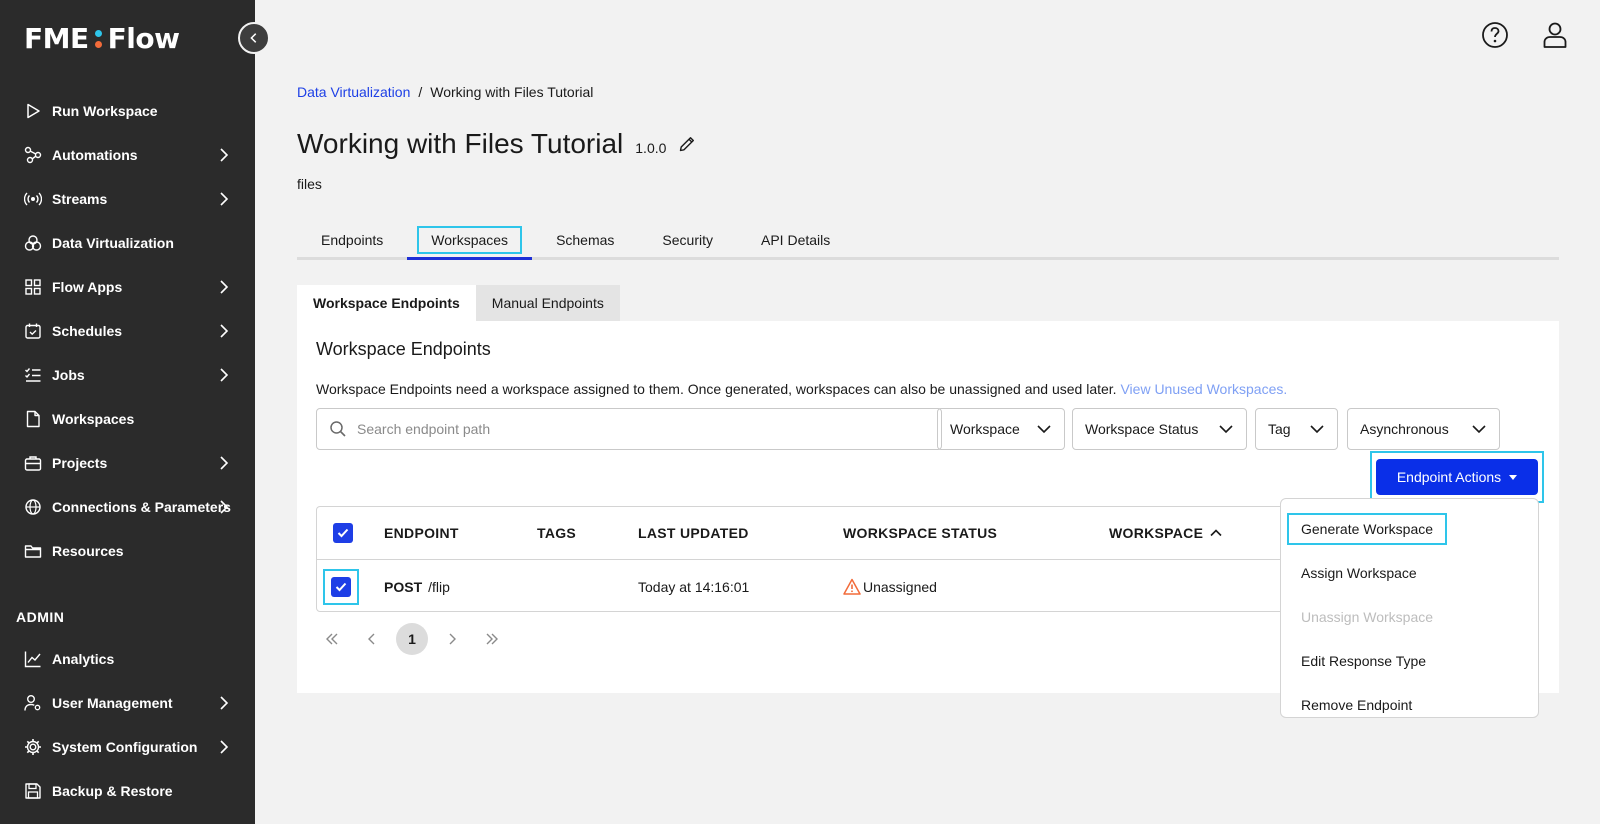 The width and height of the screenshot is (1600, 824). Describe the element at coordinates (1555, 35) in the screenshot. I see `user-profile-icon` at that location.